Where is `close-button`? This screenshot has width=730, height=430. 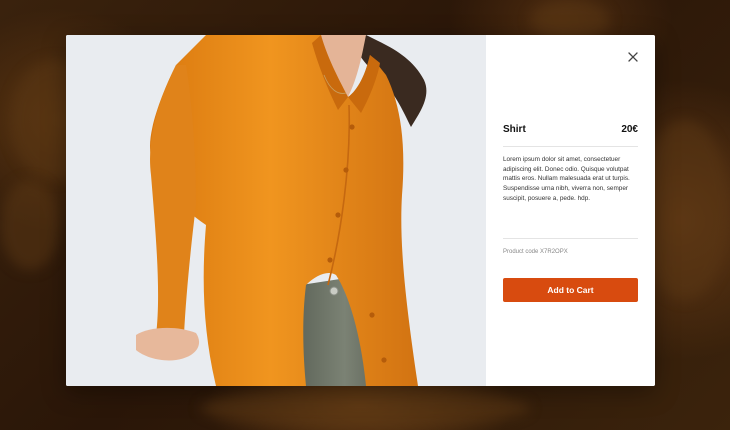 close-button is located at coordinates (633, 57).